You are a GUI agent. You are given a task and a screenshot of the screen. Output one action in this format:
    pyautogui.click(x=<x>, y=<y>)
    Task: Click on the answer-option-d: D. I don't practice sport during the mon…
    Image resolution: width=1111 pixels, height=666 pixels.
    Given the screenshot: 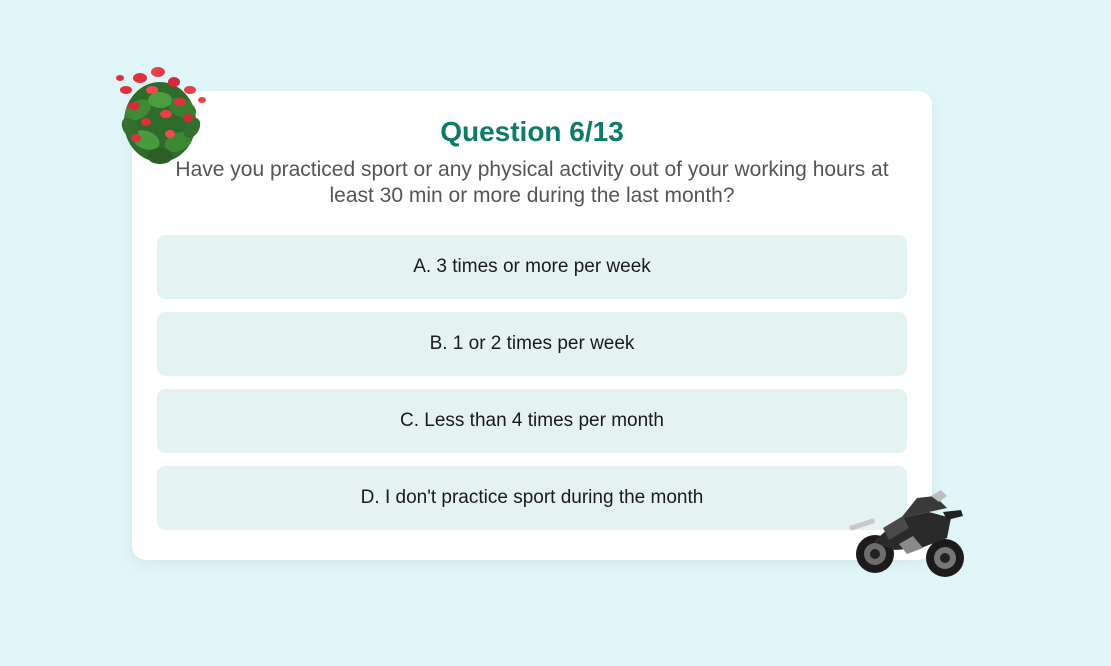 What is the action you would take?
    pyautogui.click(x=532, y=498)
    